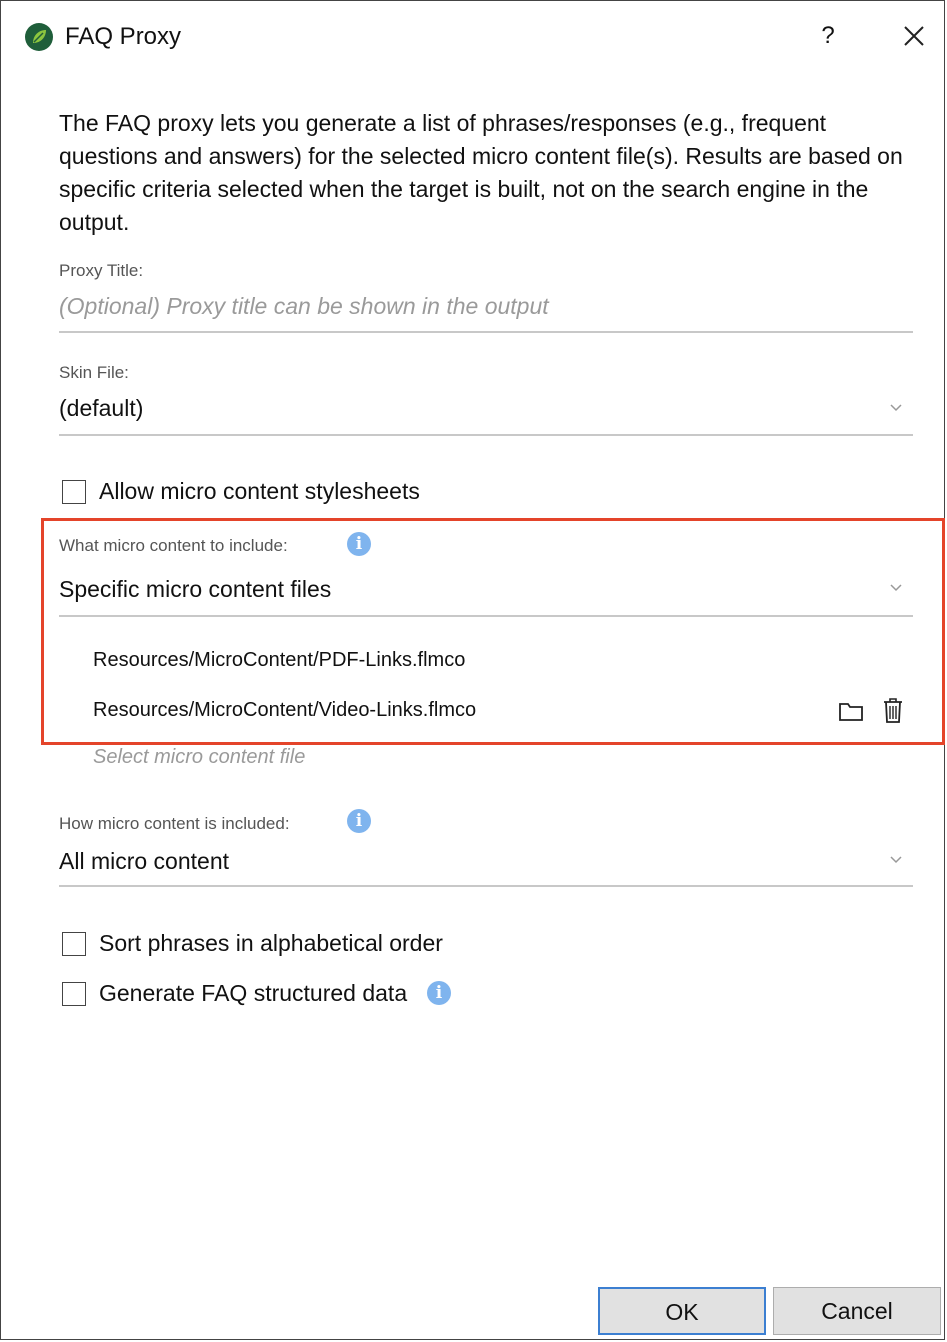 The width and height of the screenshot is (947, 1342). I want to click on ok-button: OK, so click(682, 1311).